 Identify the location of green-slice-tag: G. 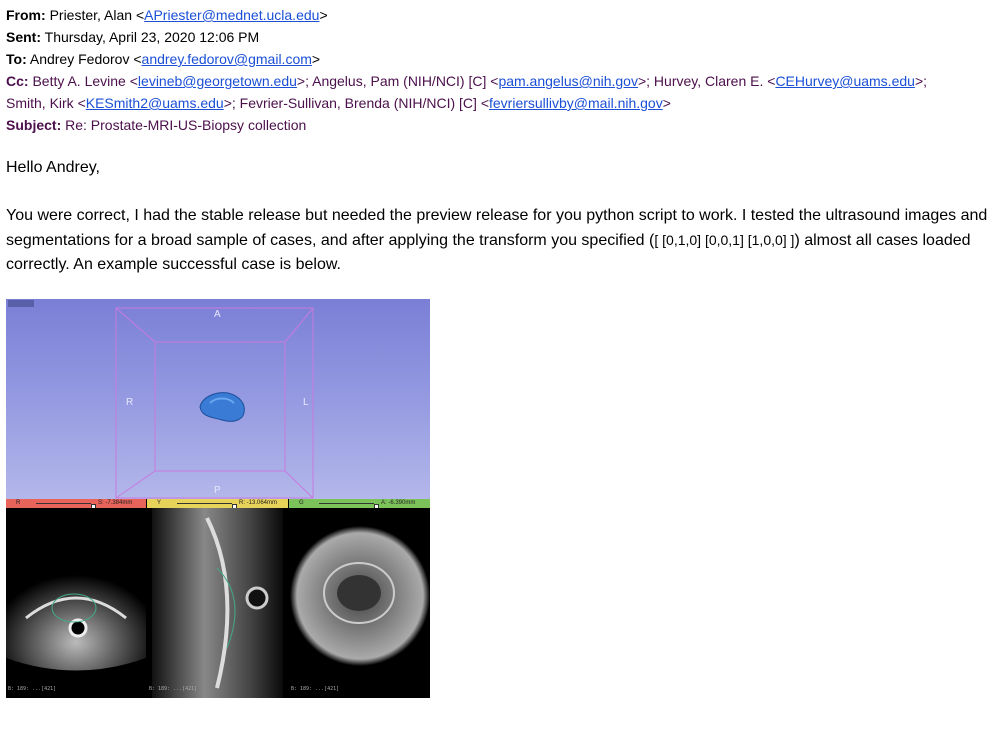
(301, 503).